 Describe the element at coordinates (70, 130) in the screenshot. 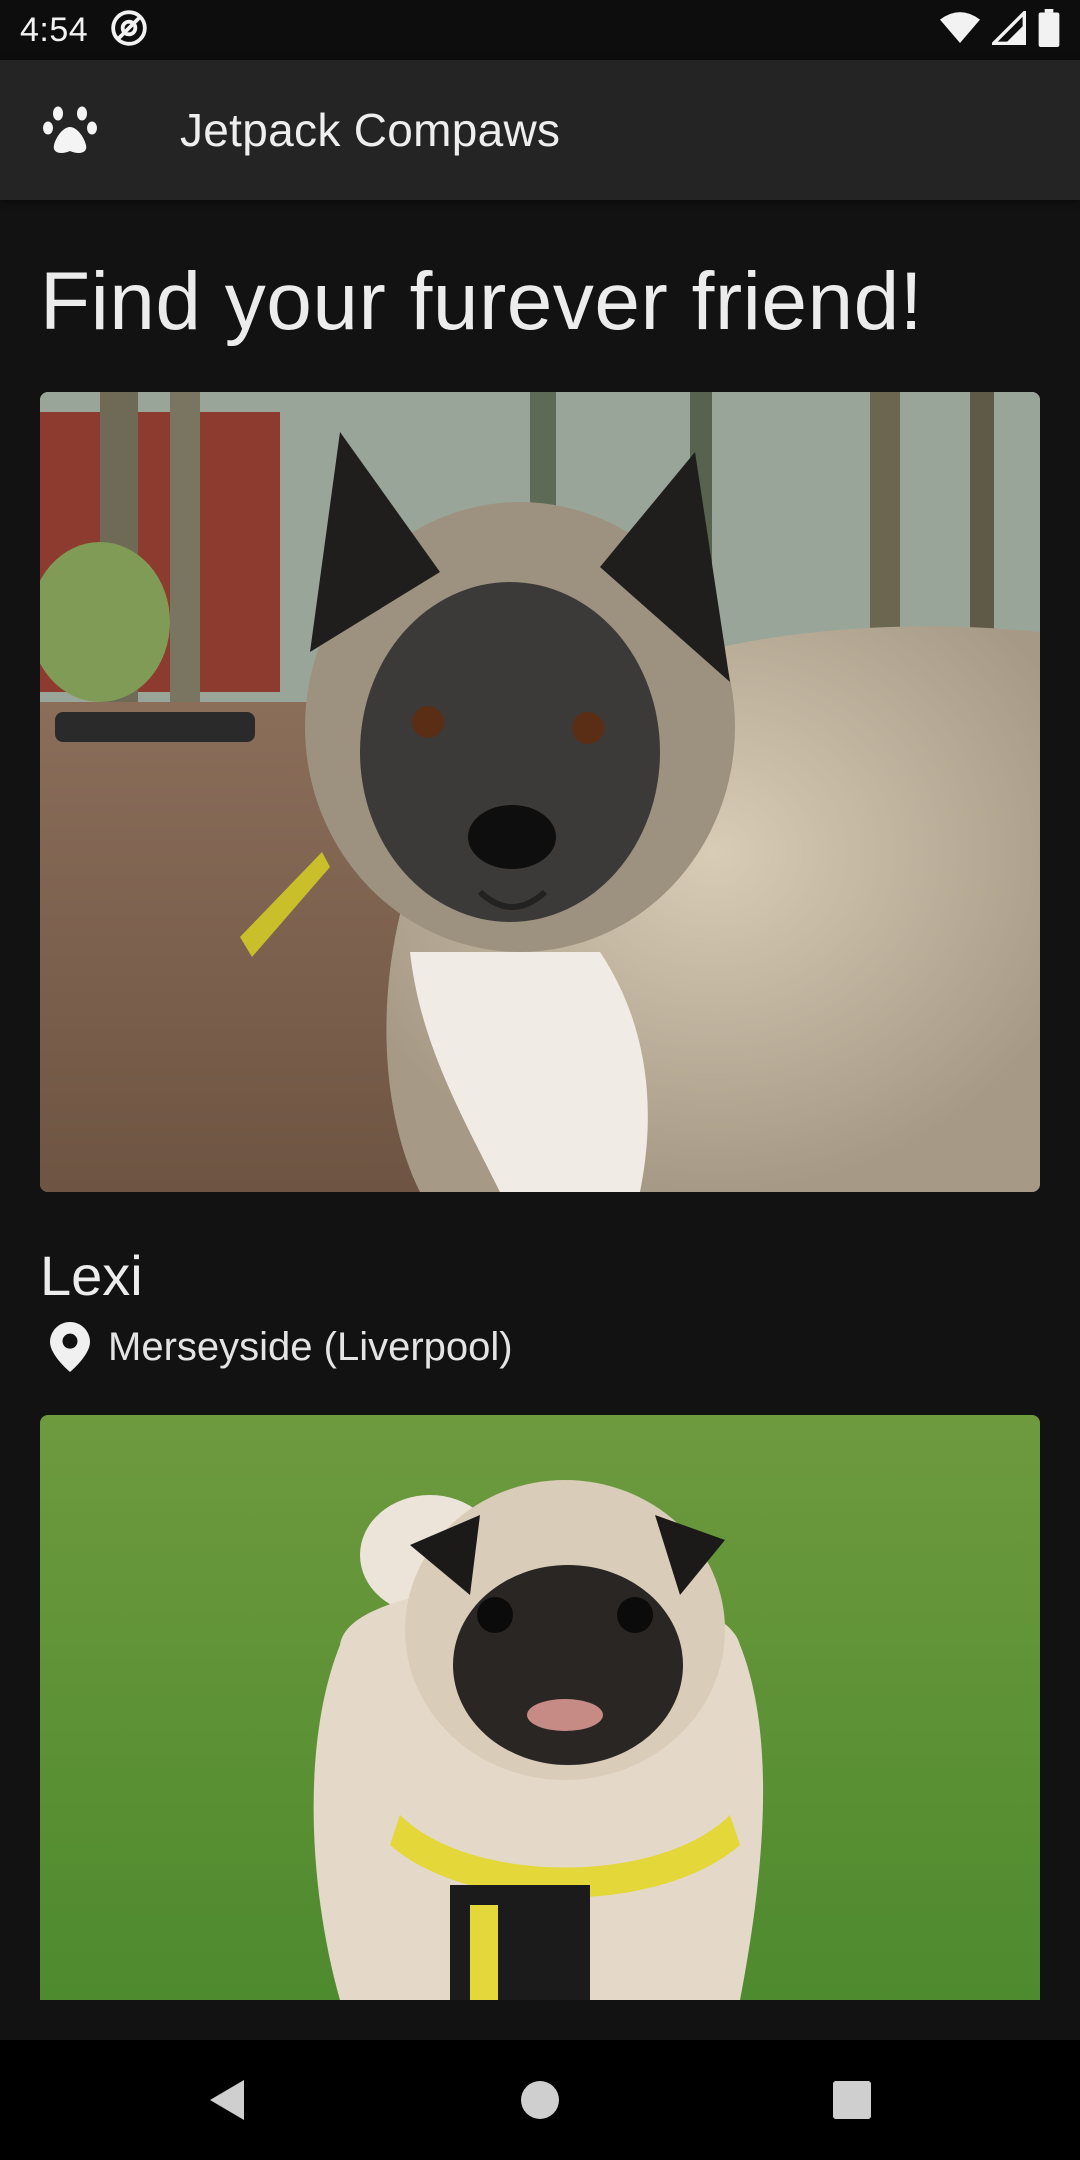

I see `paw-icon` at that location.